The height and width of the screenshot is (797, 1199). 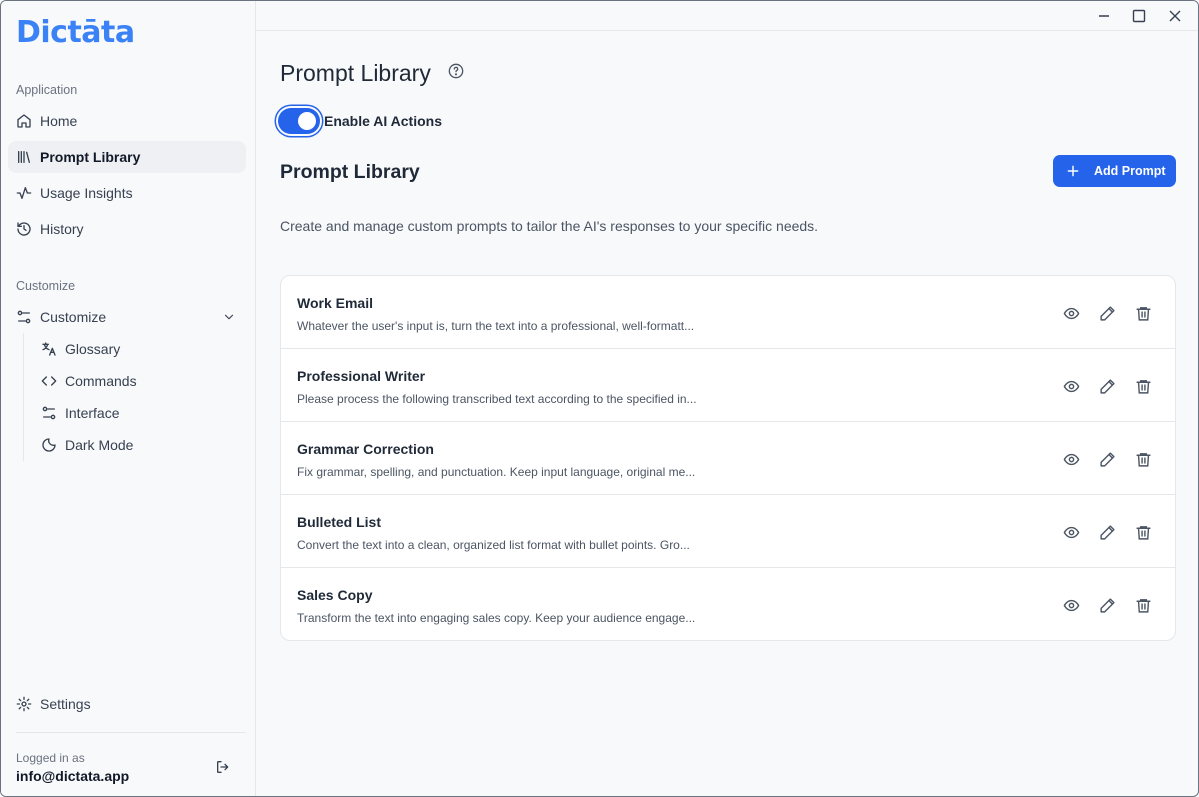 I want to click on toggle-label: Enable AI Actions, so click(x=383, y=121).